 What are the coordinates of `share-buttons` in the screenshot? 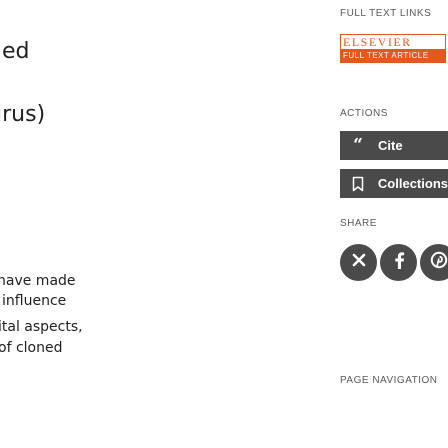 It's located at (394, 264).